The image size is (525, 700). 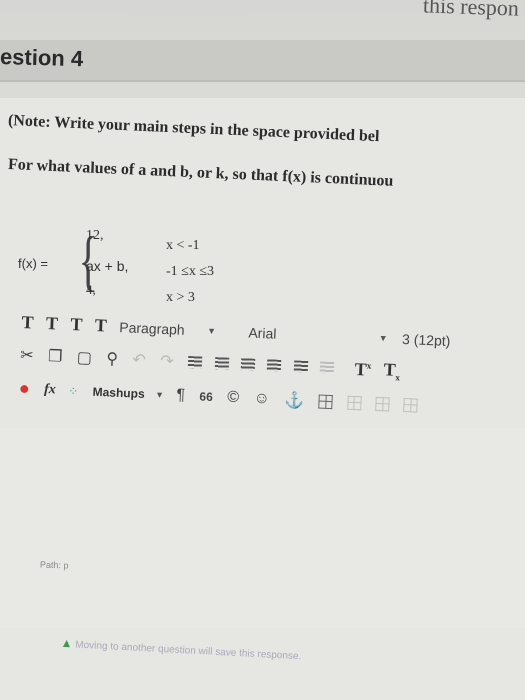 I want to click on superscript-label: T, so click(x=361, y=369).